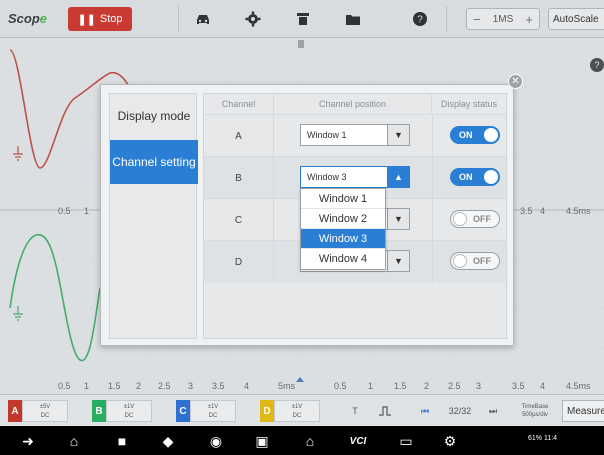 This screenshot has height=455, width=604. Describe the element at coordinates (475, 177) in the screenshot. I see `channel-b-display-toggle: ON` at that location.